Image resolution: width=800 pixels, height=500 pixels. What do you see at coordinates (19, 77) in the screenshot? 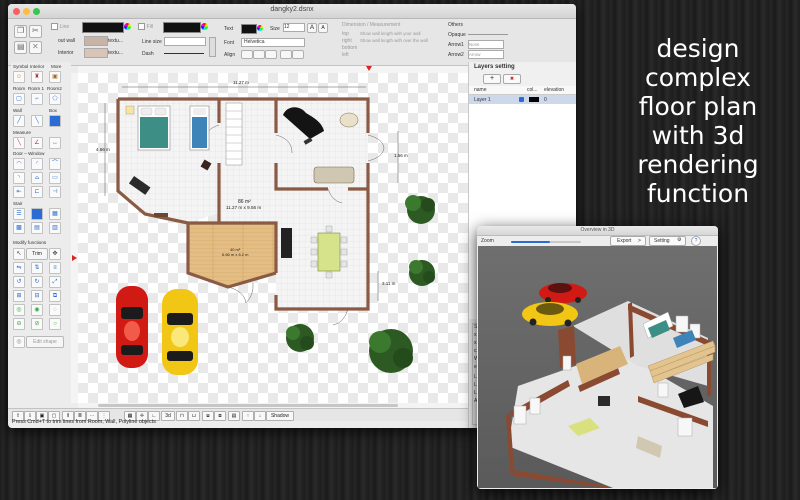
I see `smiley-tool: ☺` at bounding box center [19, 77].